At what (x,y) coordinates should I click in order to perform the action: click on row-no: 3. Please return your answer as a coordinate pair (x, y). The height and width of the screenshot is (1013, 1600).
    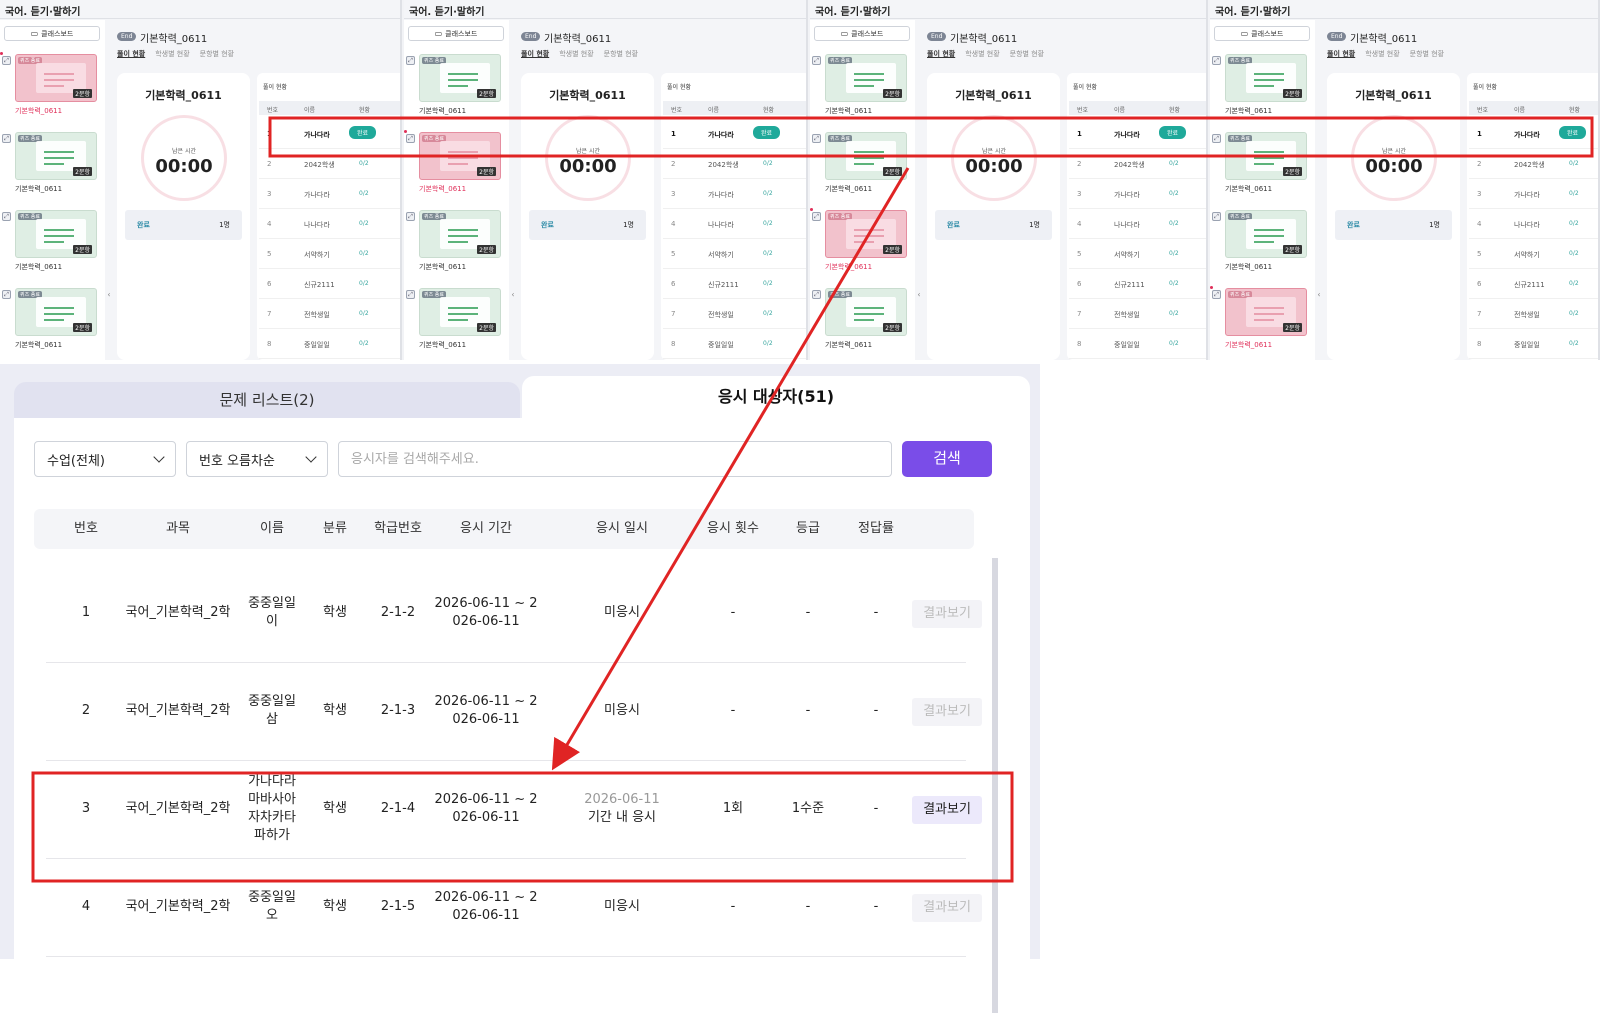
    Looking at the image, I should click on (1479, 194).